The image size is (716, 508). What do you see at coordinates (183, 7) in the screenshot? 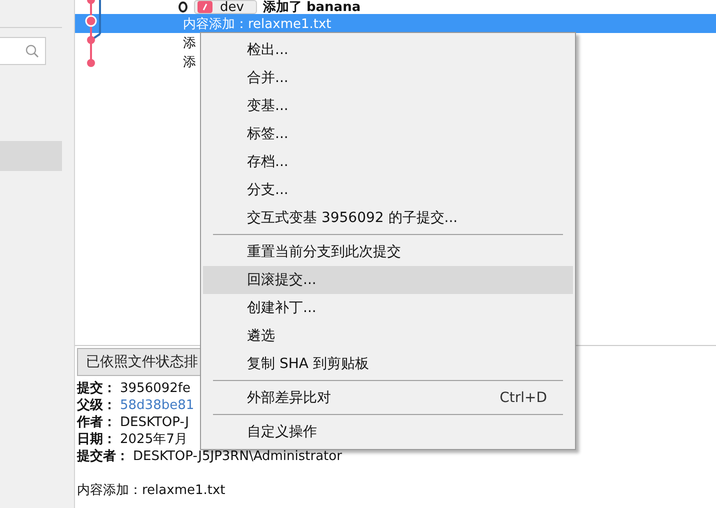
I see `ring-icon` at bounding box center [183, 7].